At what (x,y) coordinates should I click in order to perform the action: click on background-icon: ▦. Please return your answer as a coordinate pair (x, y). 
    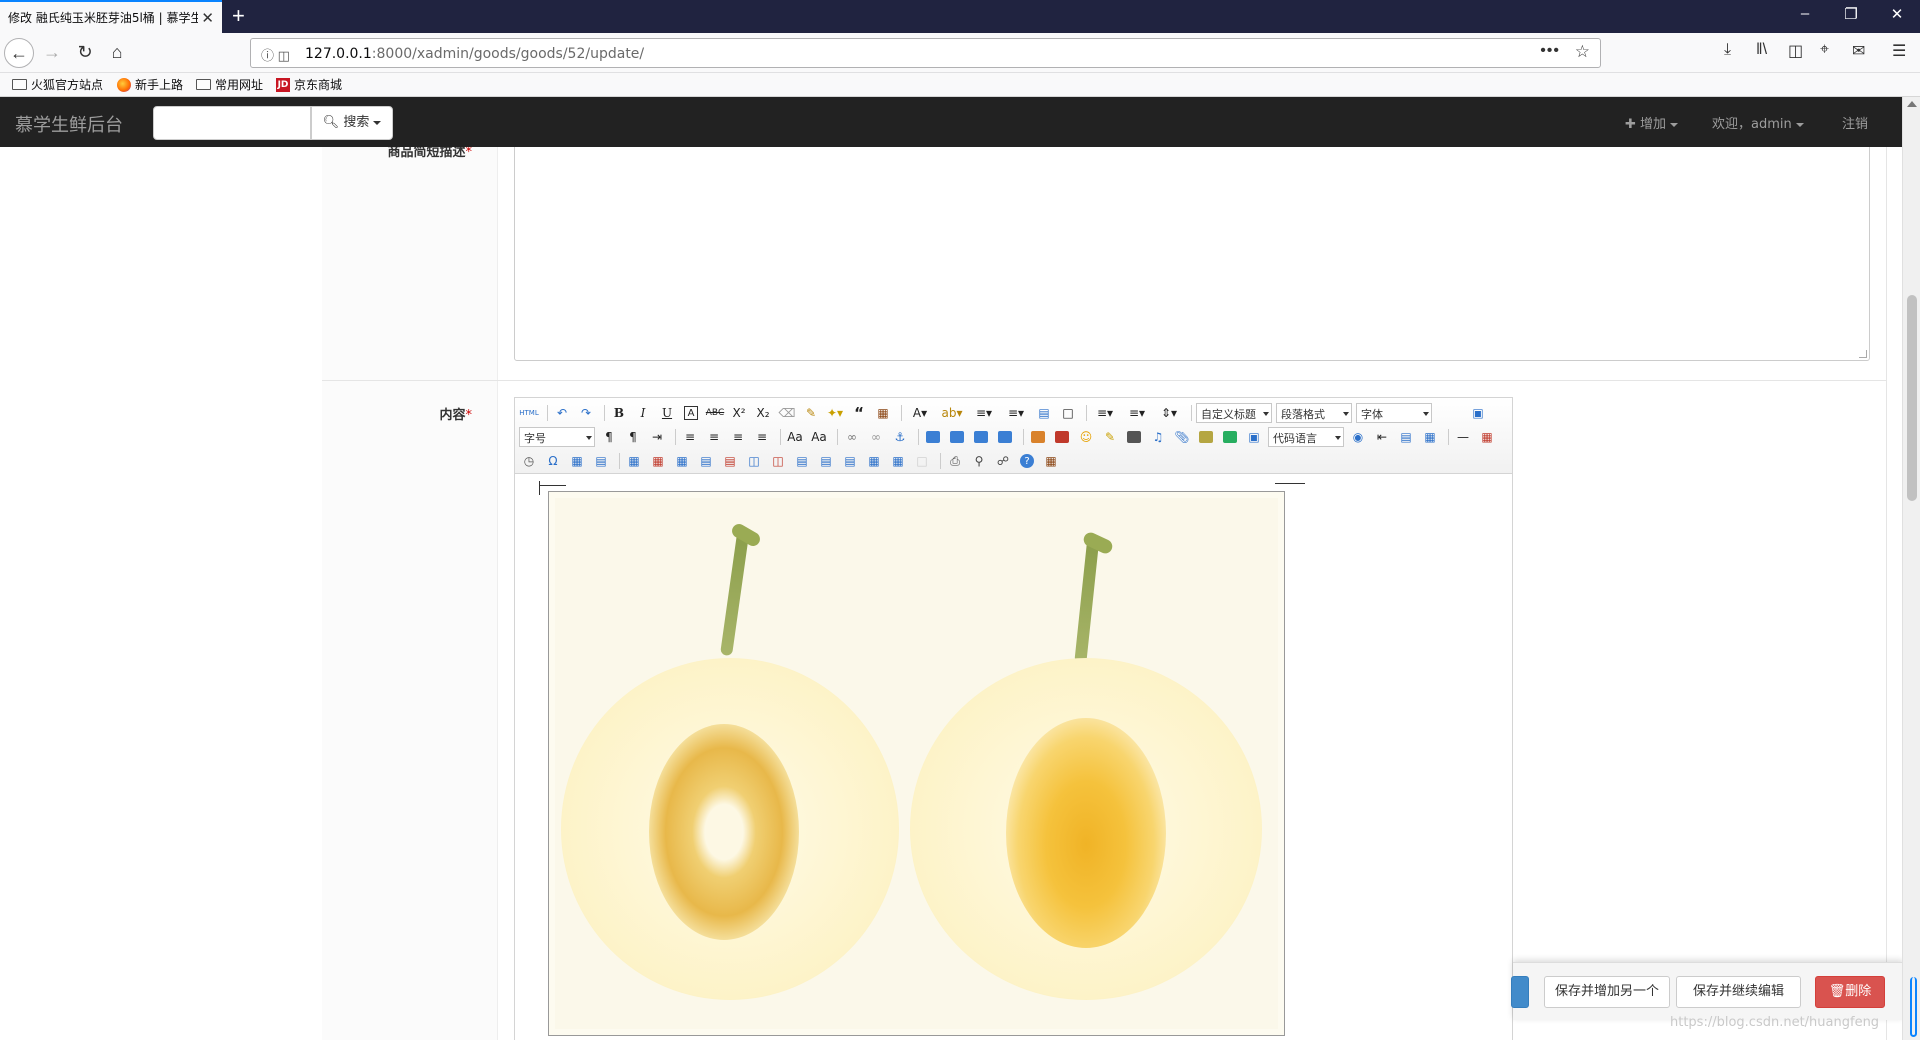
    Looking at the image, I should click on (1430, 437).